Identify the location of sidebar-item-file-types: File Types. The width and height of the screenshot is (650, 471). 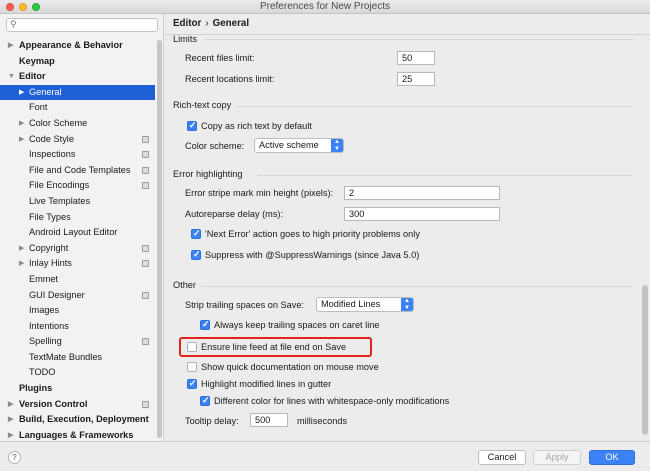
(77, 218).